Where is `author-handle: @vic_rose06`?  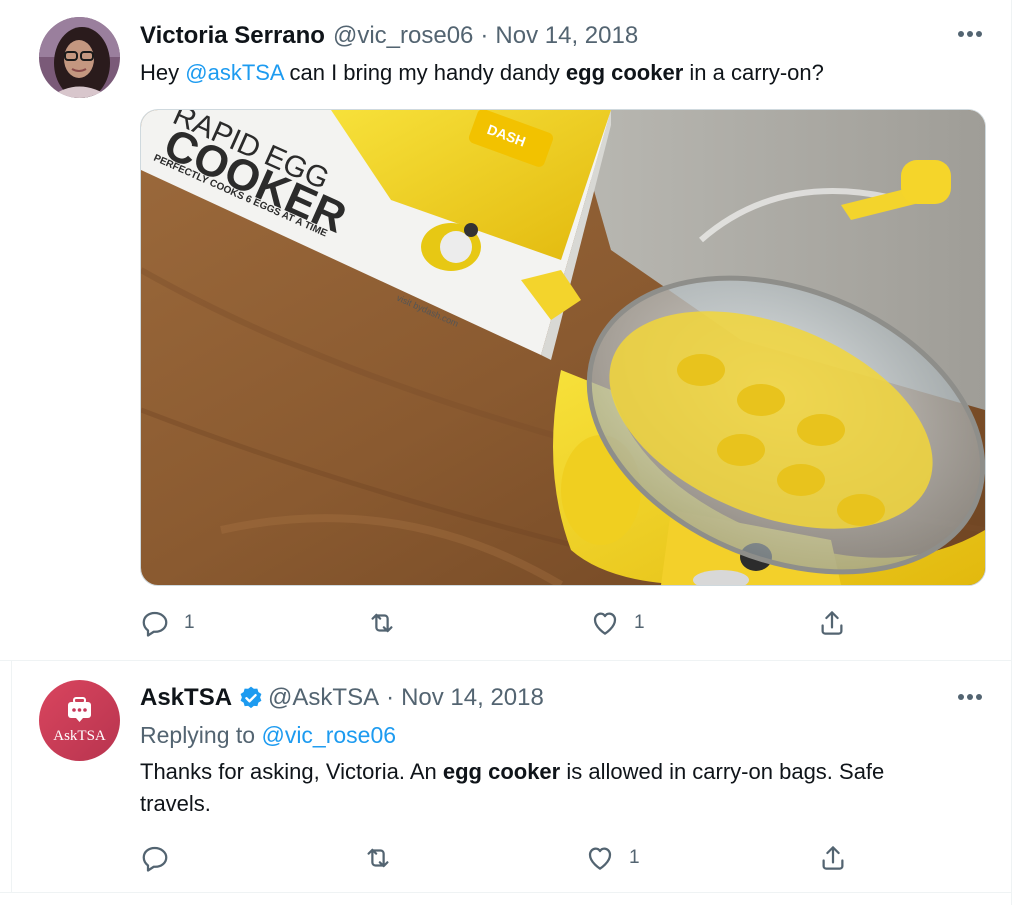 author-handle: @vic_rose06 is located at coordinates (403, 36).